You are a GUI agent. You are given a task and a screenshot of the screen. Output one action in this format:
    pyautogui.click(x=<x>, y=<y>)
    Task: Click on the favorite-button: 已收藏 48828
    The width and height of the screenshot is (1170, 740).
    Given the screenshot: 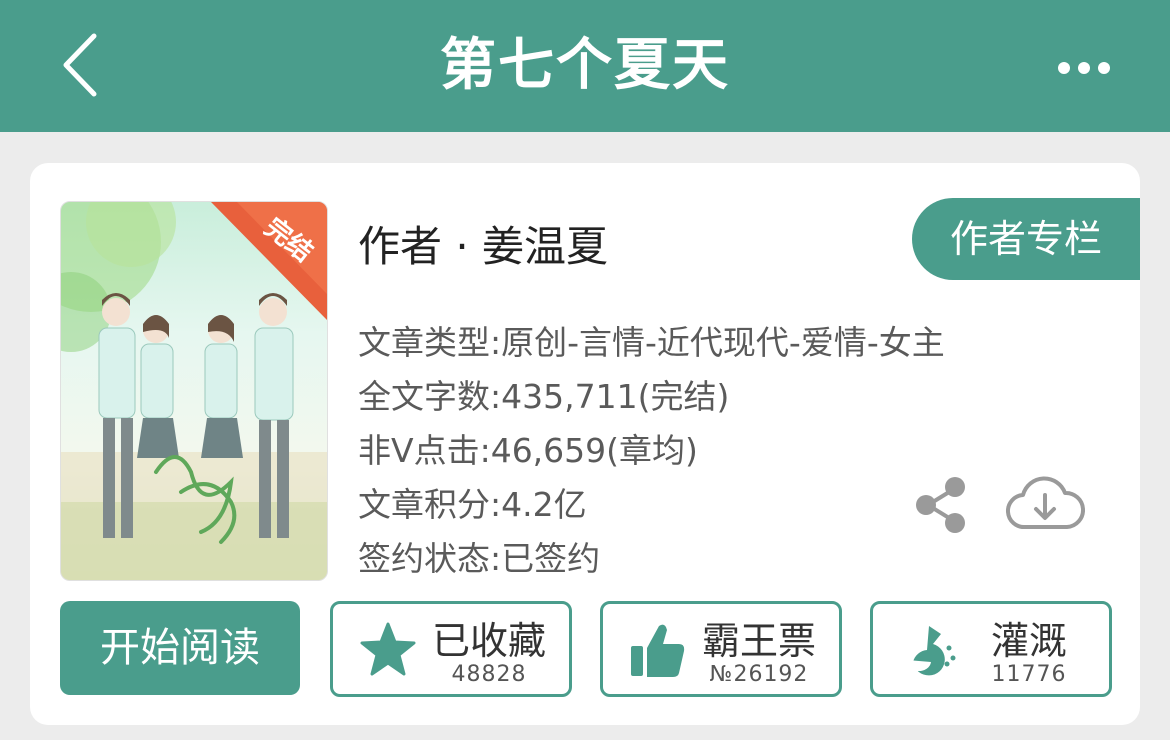 What is the action you would take?
    pyautogui.click(x=451, y=649)
    